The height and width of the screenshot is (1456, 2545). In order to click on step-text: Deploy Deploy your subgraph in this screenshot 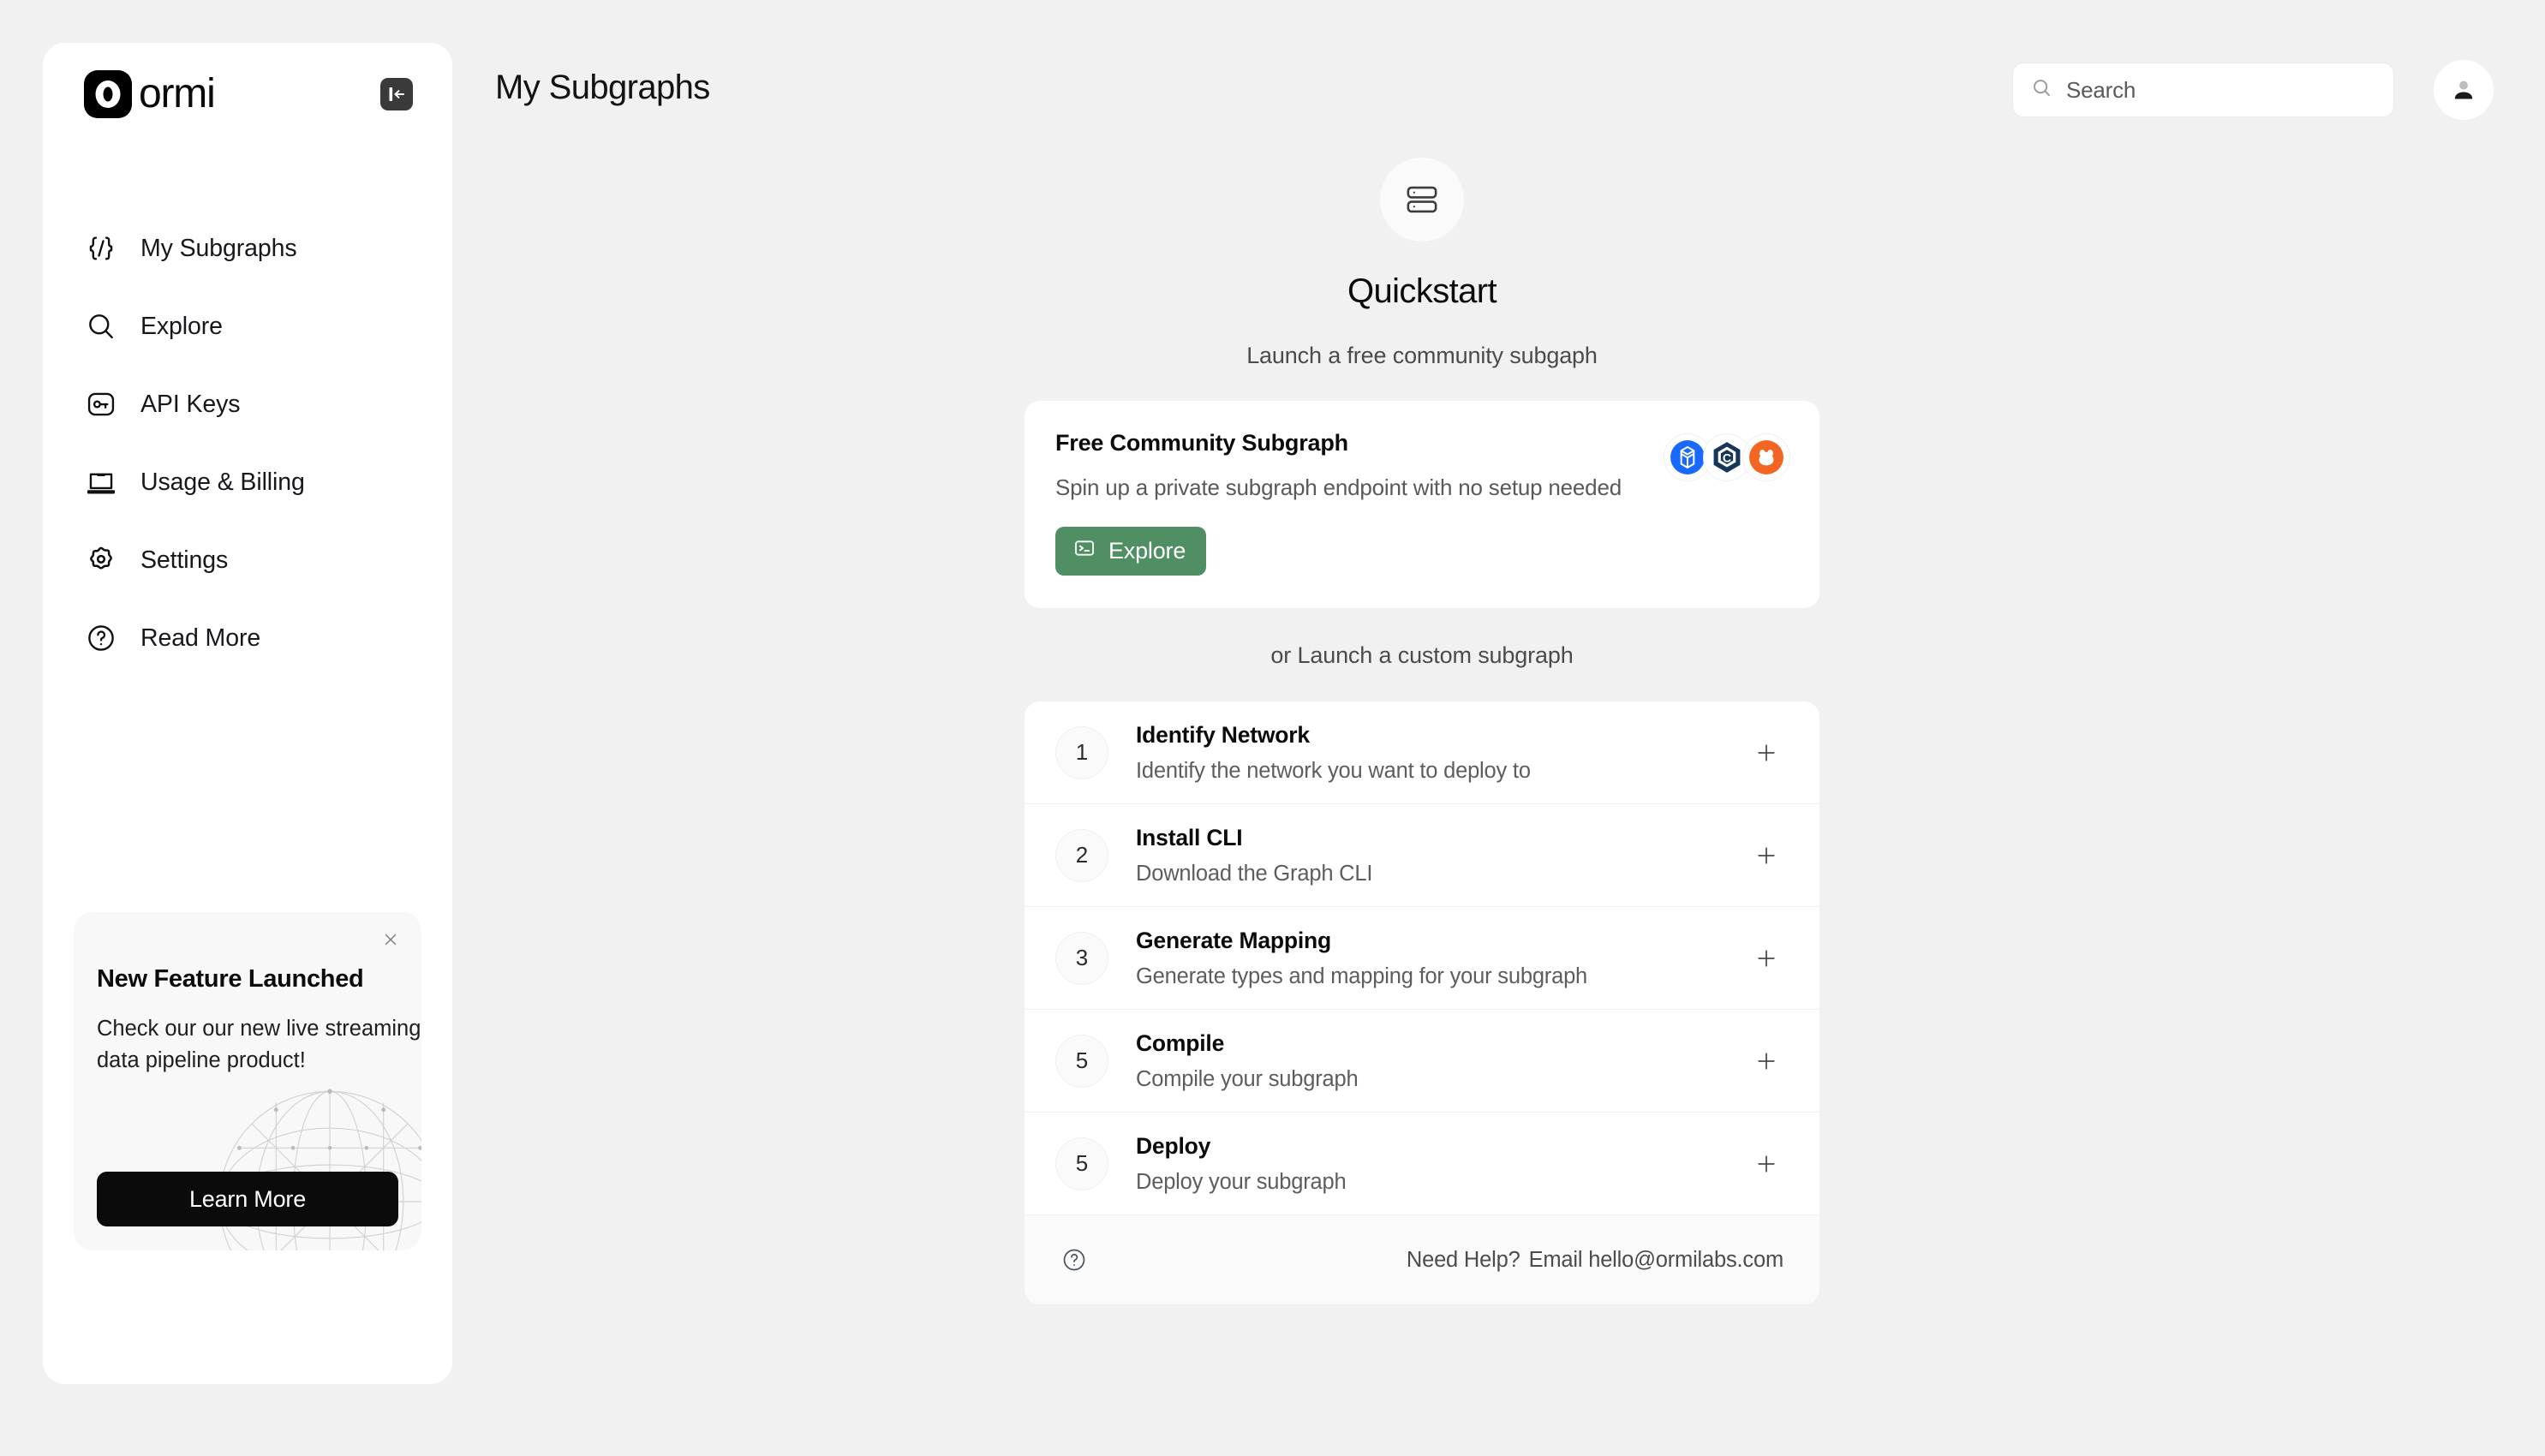, I will do `click(1443, 1164)`.